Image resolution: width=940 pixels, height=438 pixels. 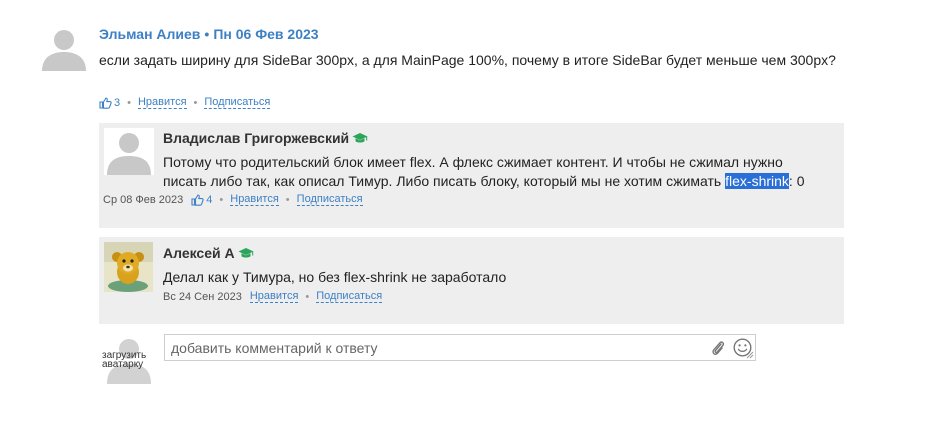 I want to click on question-like-count: 3, so click(x=109, y=103).